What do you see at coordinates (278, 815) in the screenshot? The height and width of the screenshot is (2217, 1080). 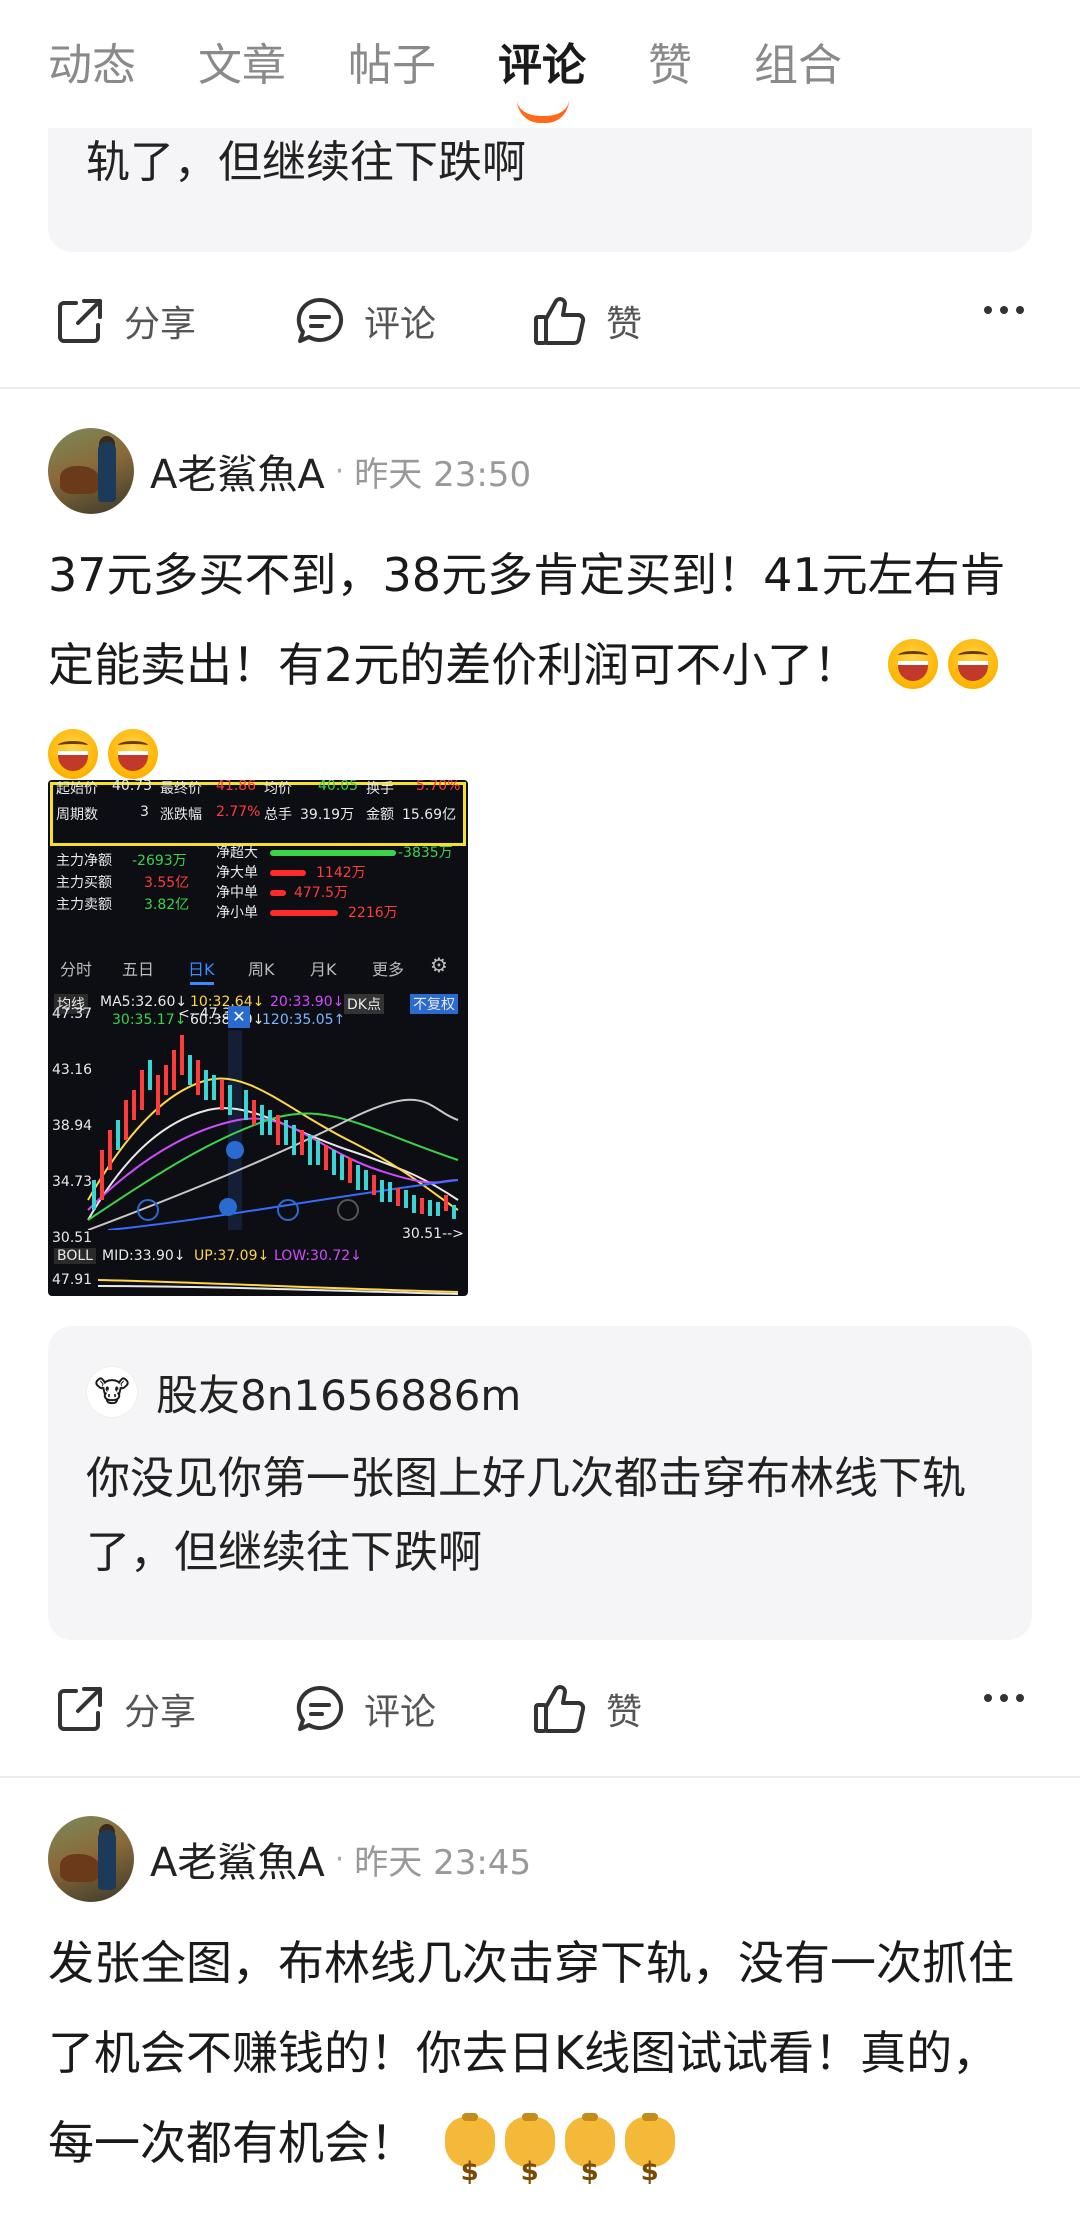 I see `chart-text: 总手` at bounding box center [278, 815].